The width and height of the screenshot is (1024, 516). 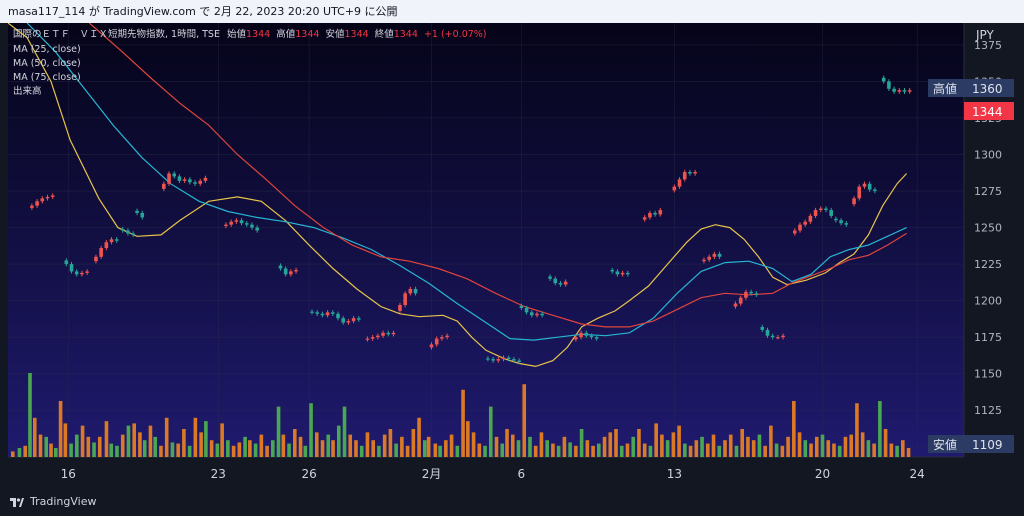 I want to click on legend-ma75: MA (75, close), so click(x=47, y=77).